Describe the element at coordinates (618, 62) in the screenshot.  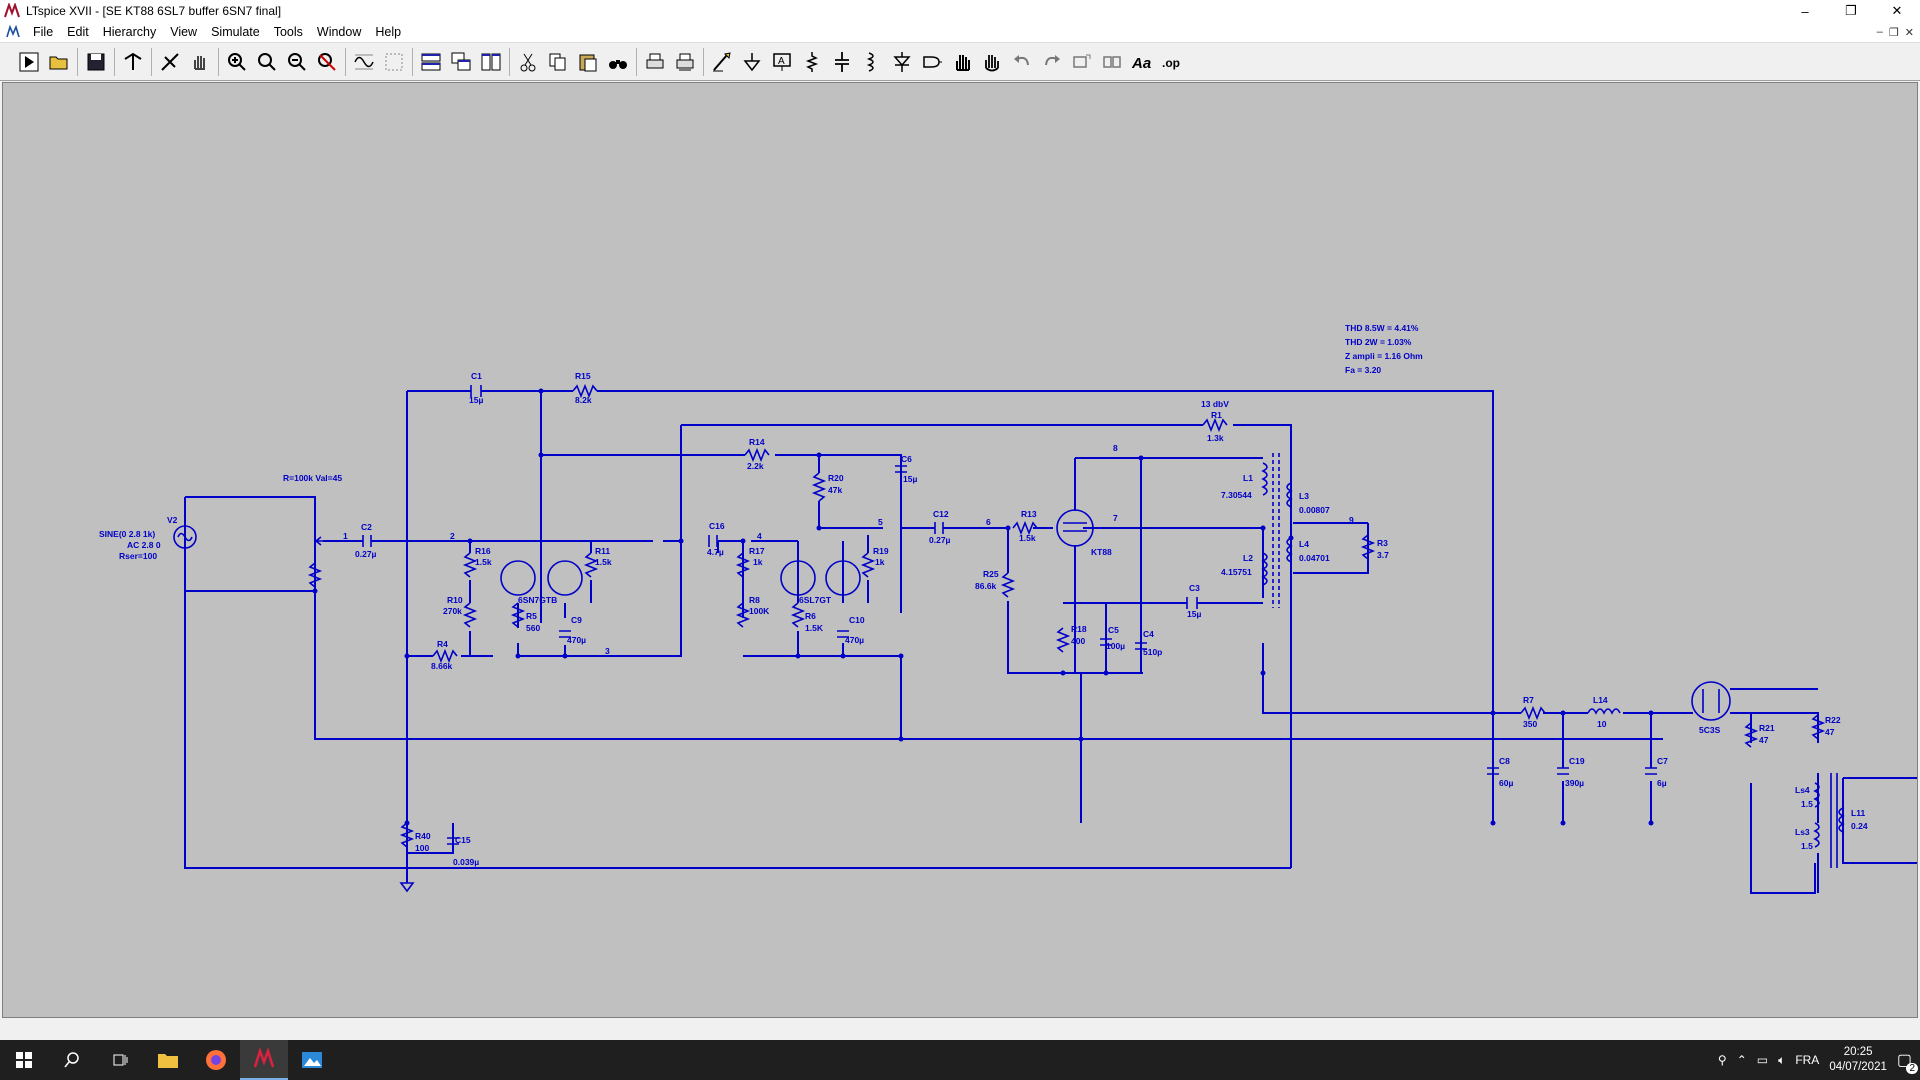
I see `find-icon` at that location.